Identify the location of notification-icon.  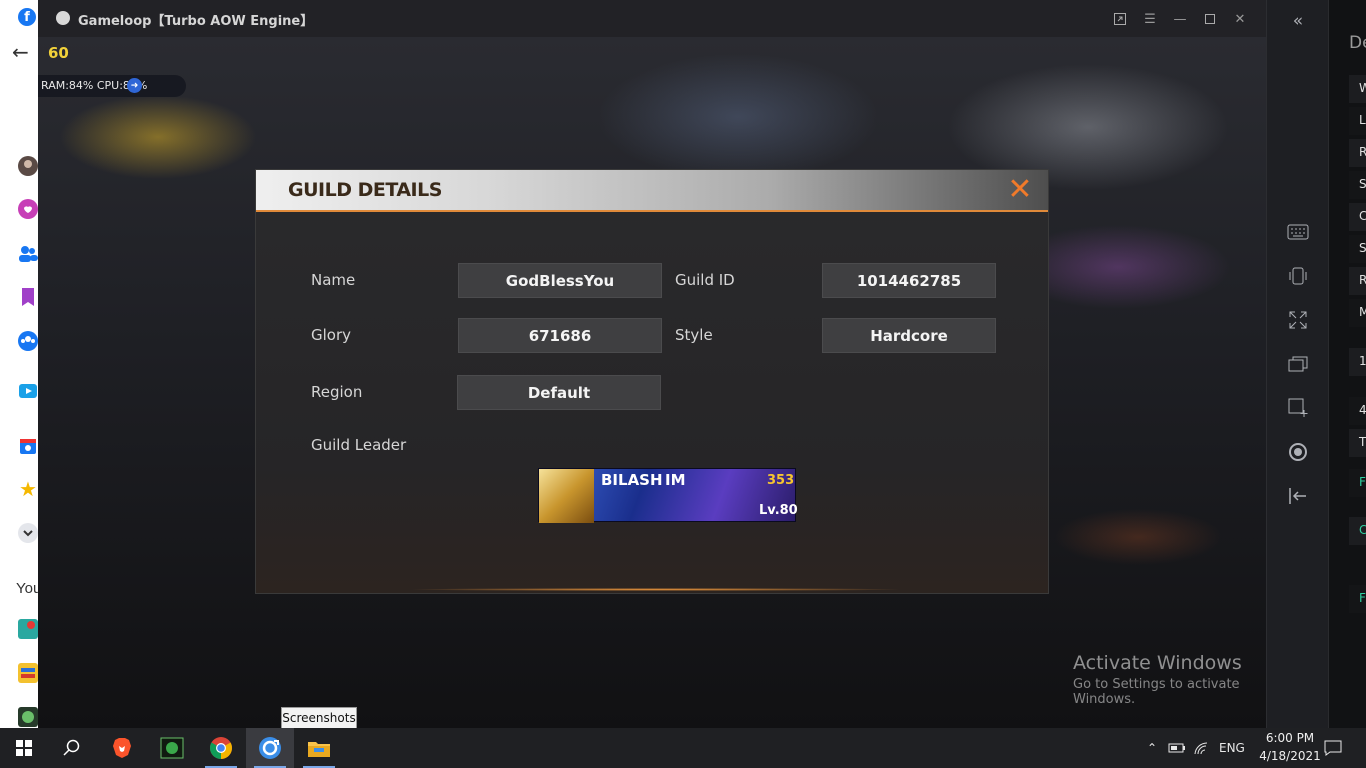
(1333, 748).